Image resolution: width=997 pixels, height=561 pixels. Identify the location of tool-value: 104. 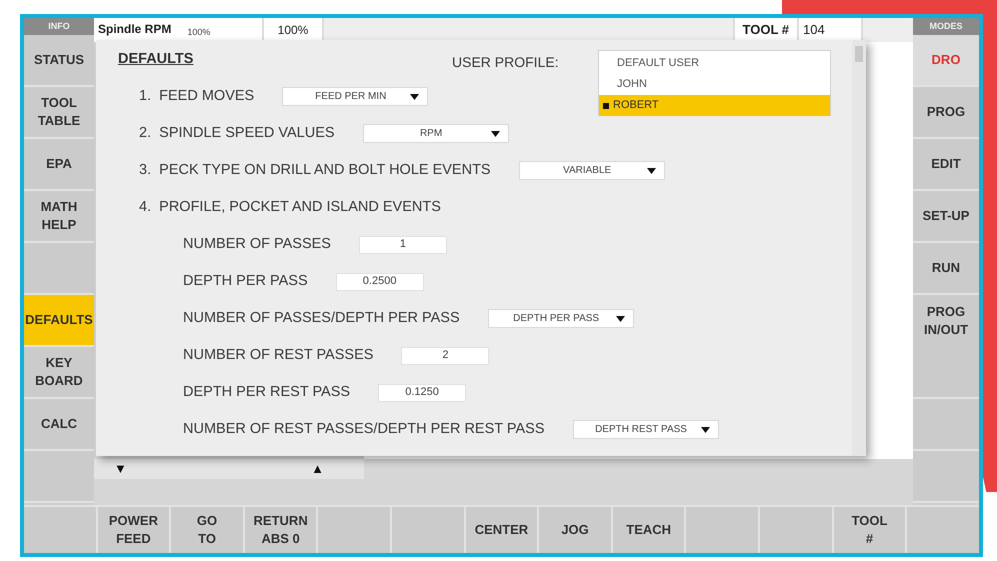
(830, 30).